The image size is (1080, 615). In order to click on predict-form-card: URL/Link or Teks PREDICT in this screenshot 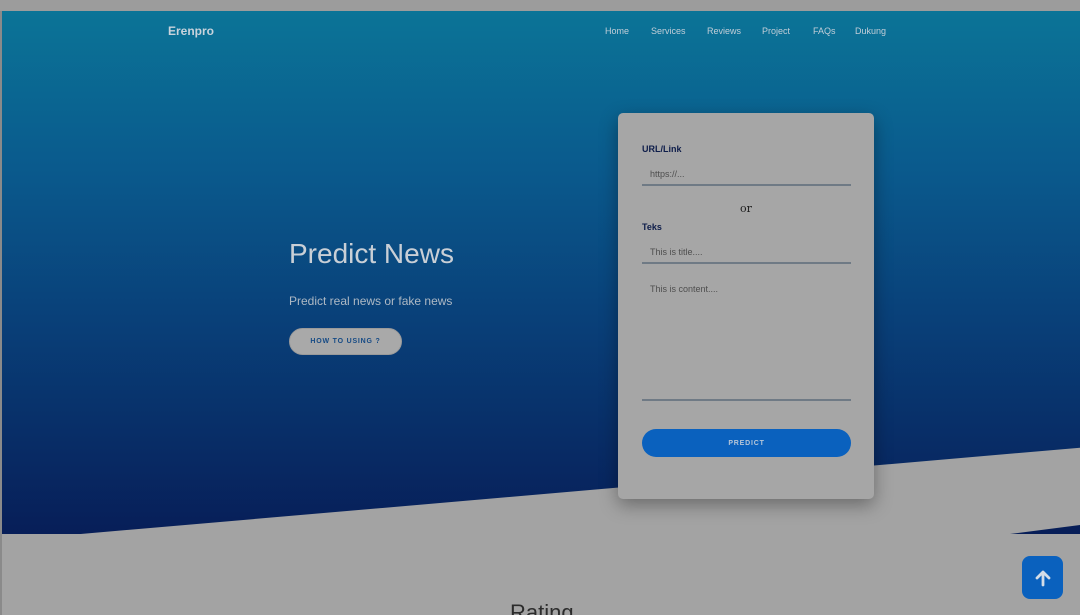, I will do `click(746, 306)`.